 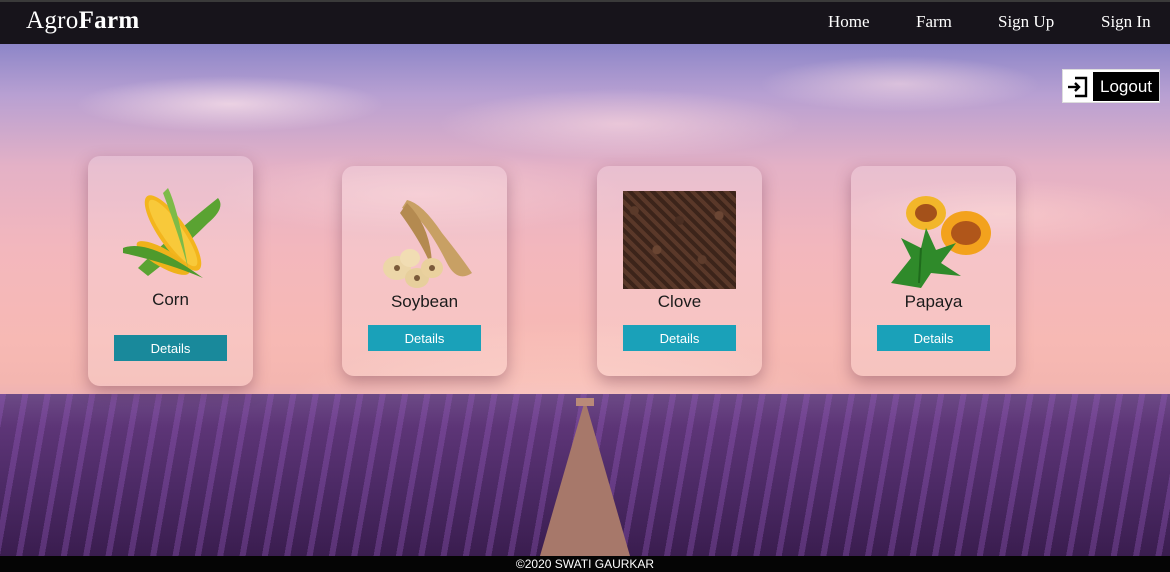 I want to click on nav-signin-link: Sign In, so click(x=1126, y=22).